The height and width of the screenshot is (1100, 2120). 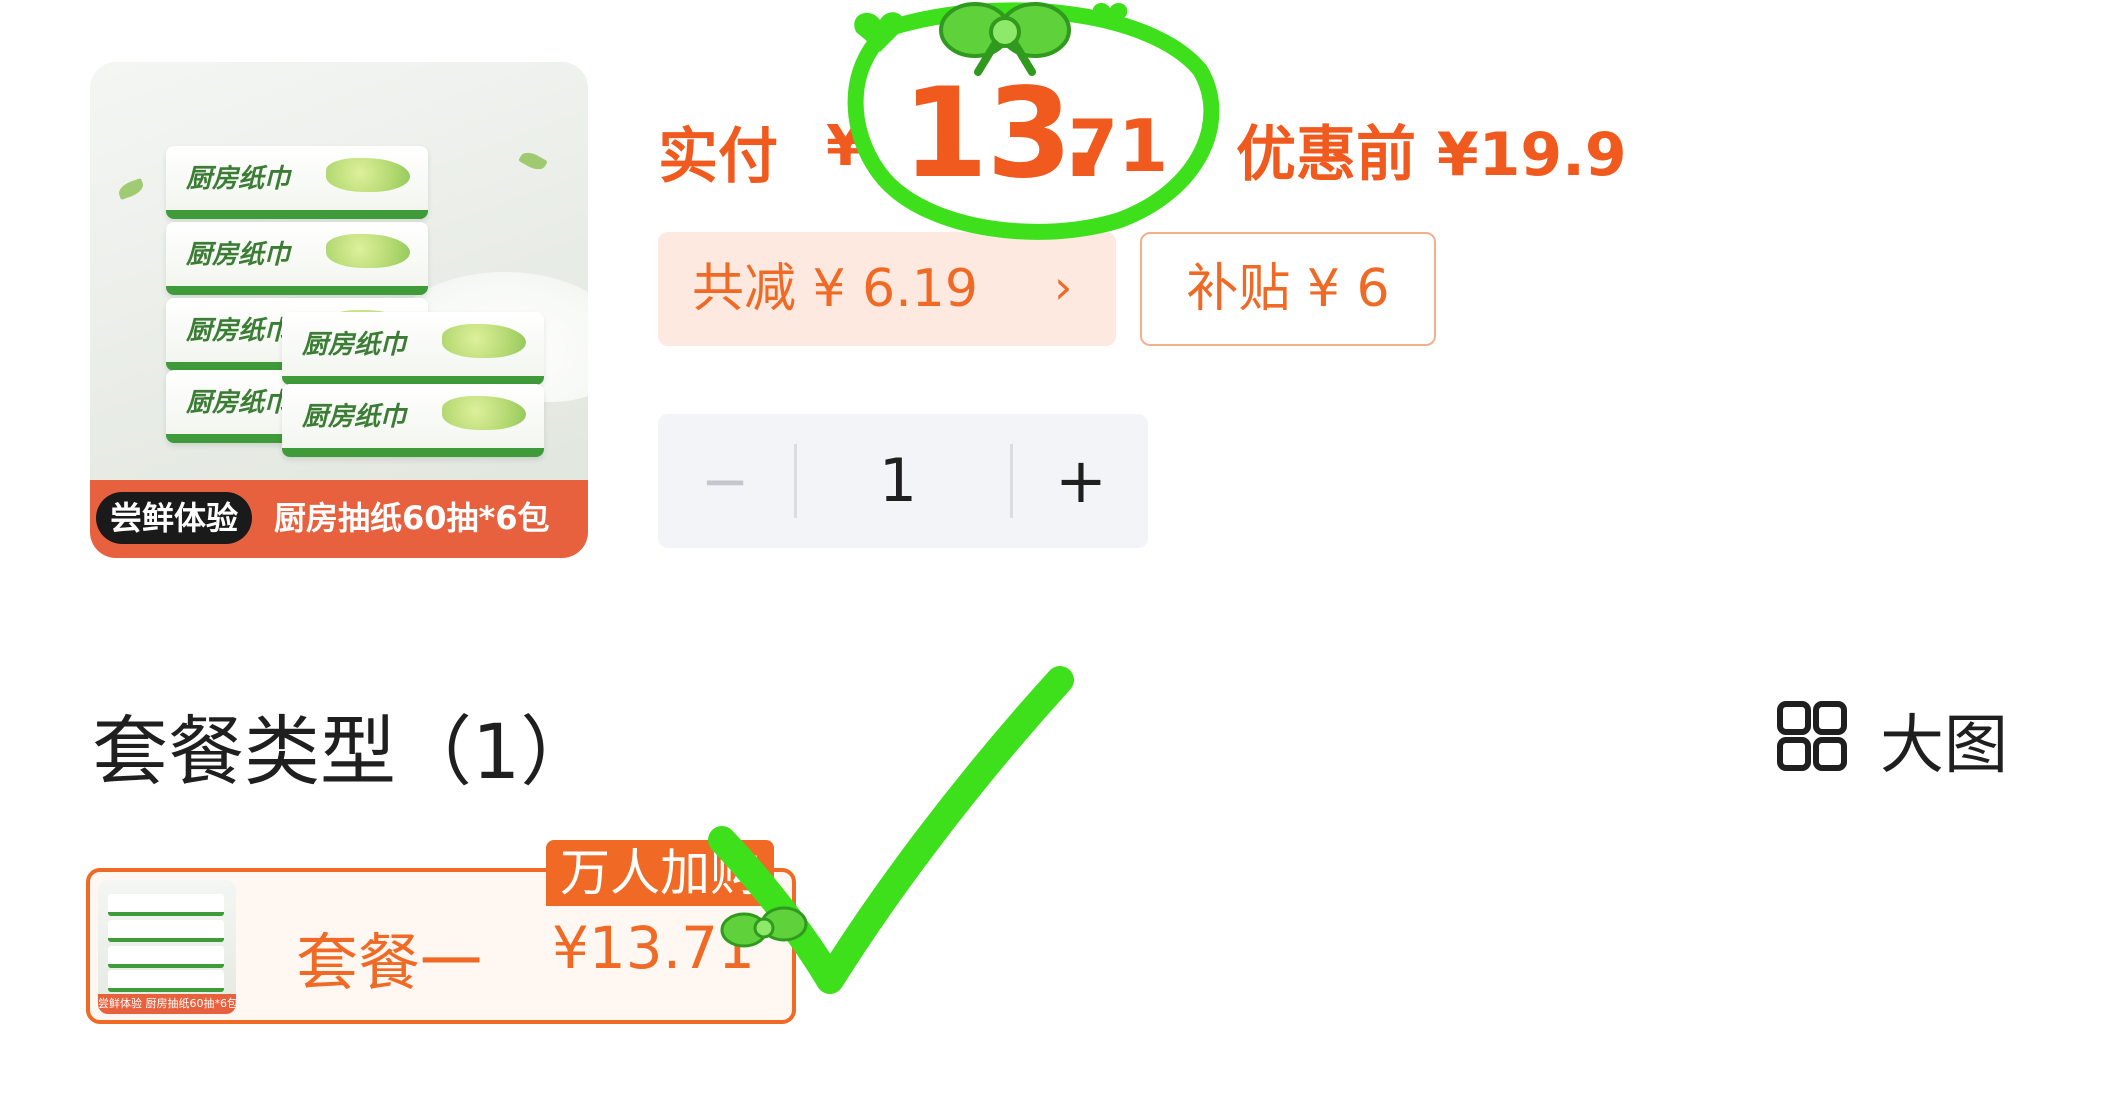 I want to click on paid-label: 实付, so click(x=718, y=157).